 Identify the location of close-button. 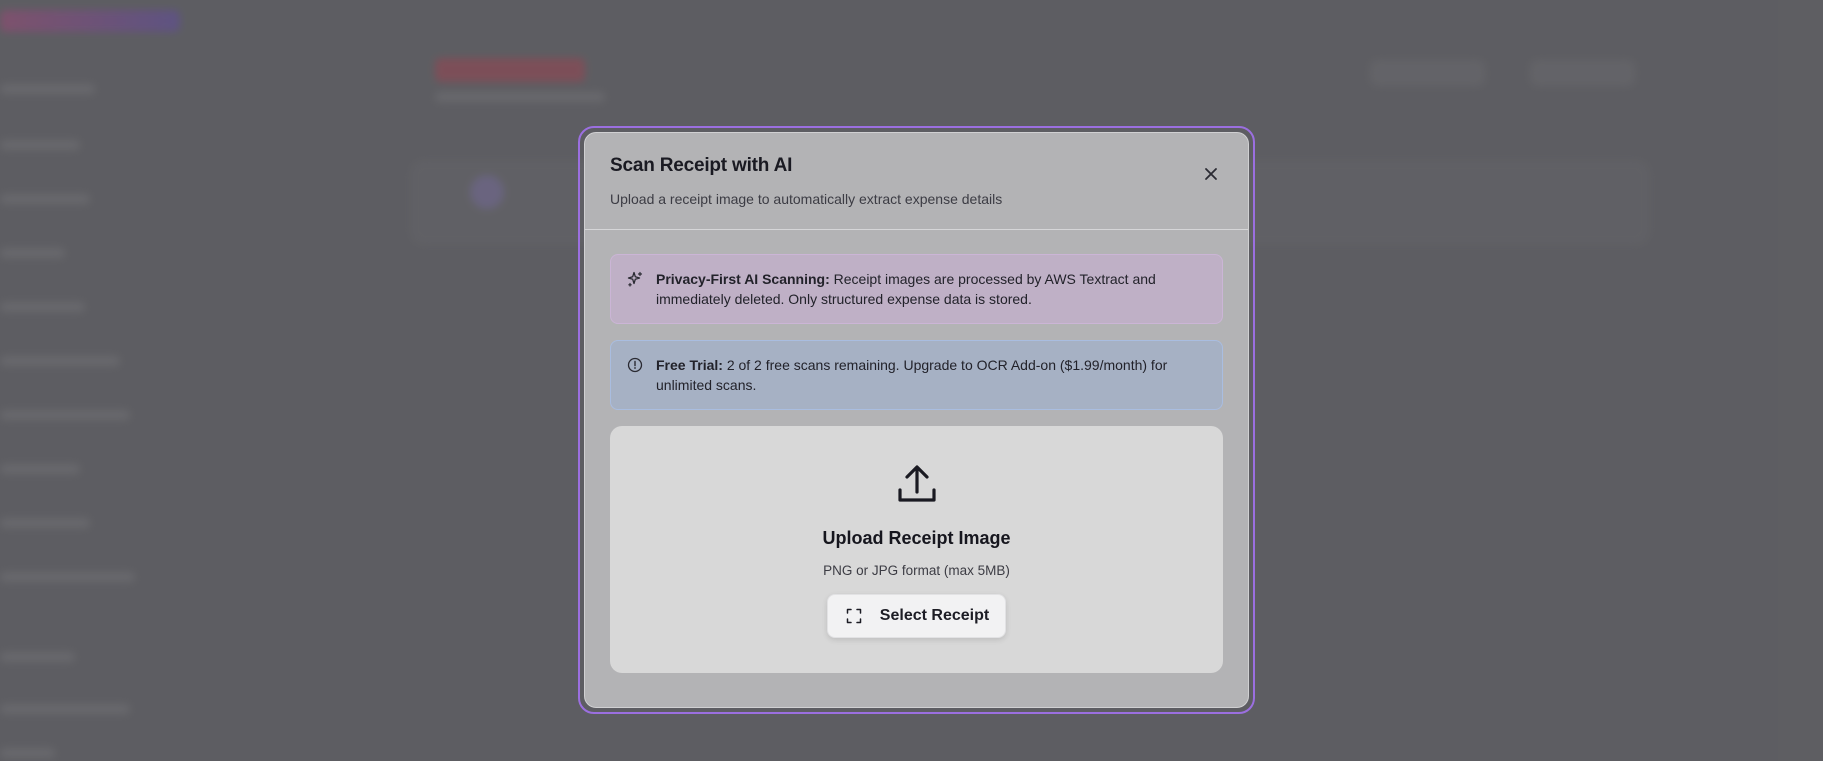
(1211, 174).